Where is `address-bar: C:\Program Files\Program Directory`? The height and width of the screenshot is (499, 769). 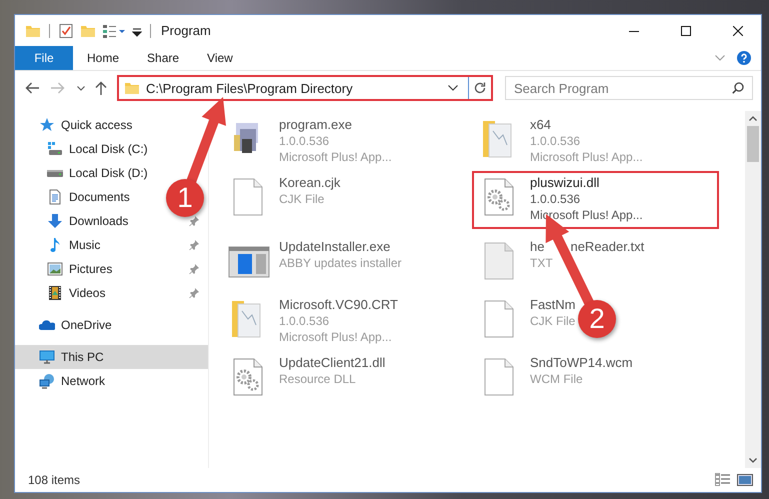 address-bar: C:\Program Files\Program Directory is located at coordinates (305, 88).